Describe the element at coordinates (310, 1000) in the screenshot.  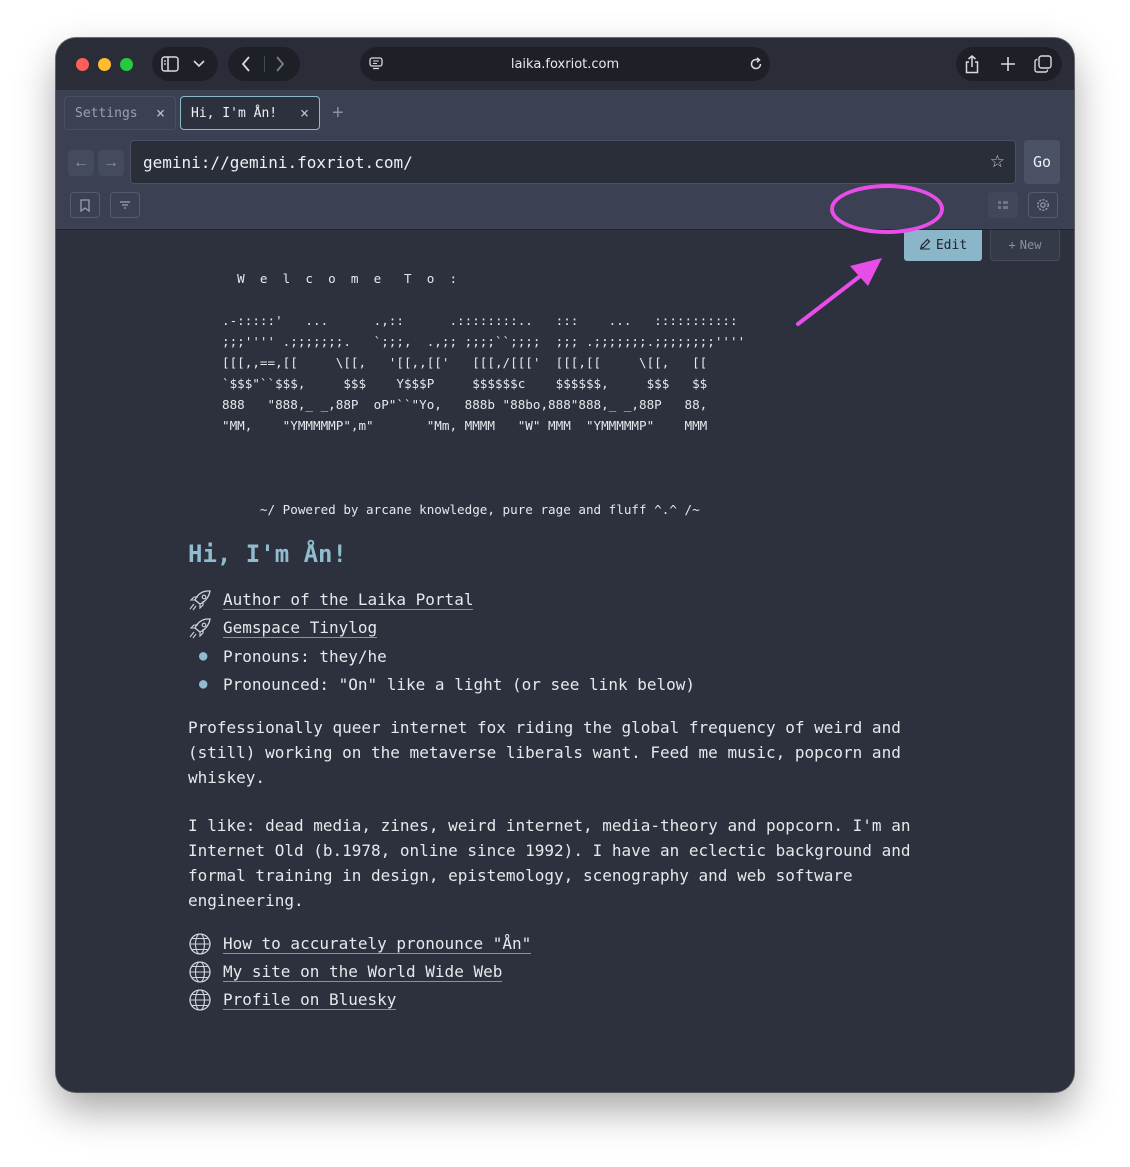
I see `bluesky-link: Profile on Bluesky` at that location.